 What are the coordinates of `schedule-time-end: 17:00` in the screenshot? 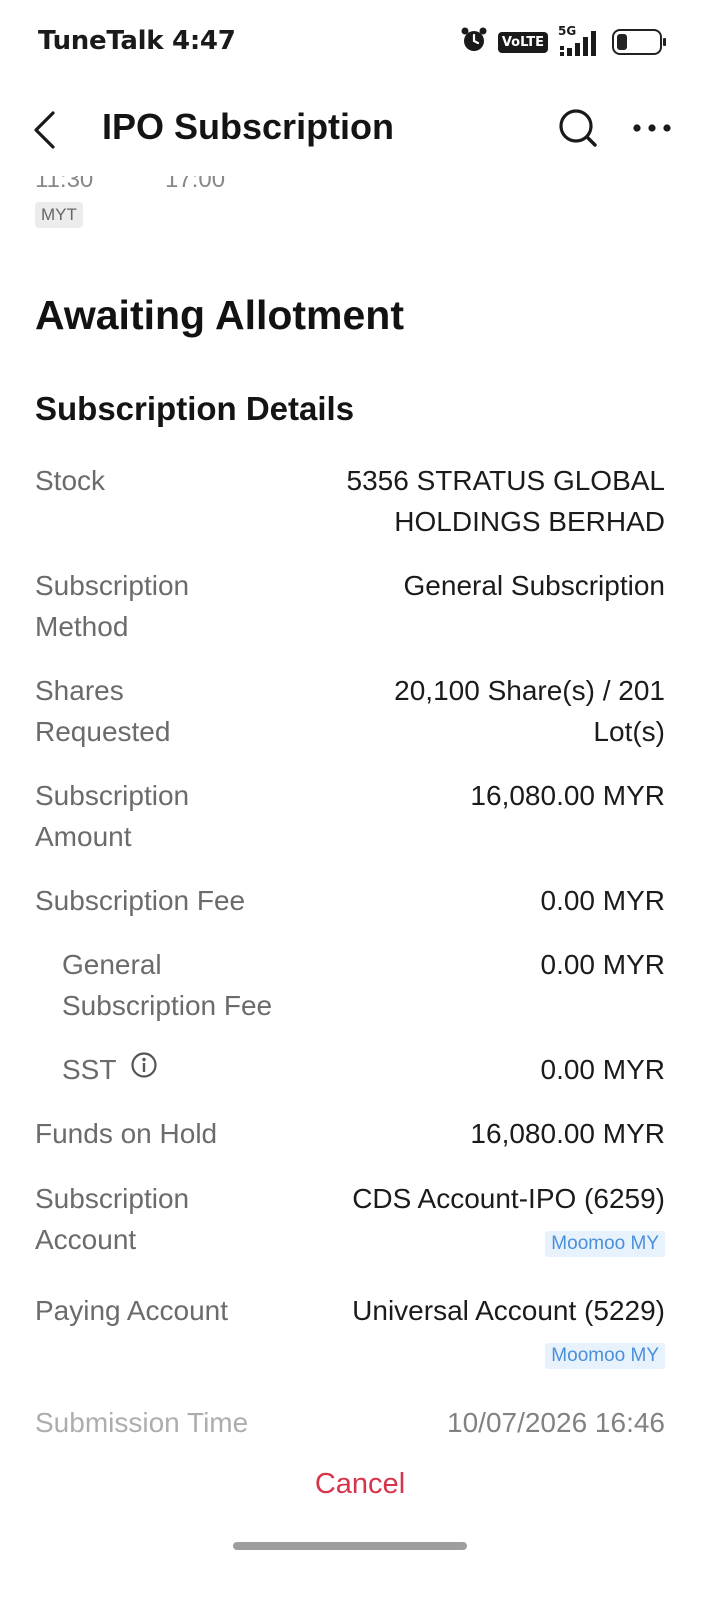 It's located at (195, 184).